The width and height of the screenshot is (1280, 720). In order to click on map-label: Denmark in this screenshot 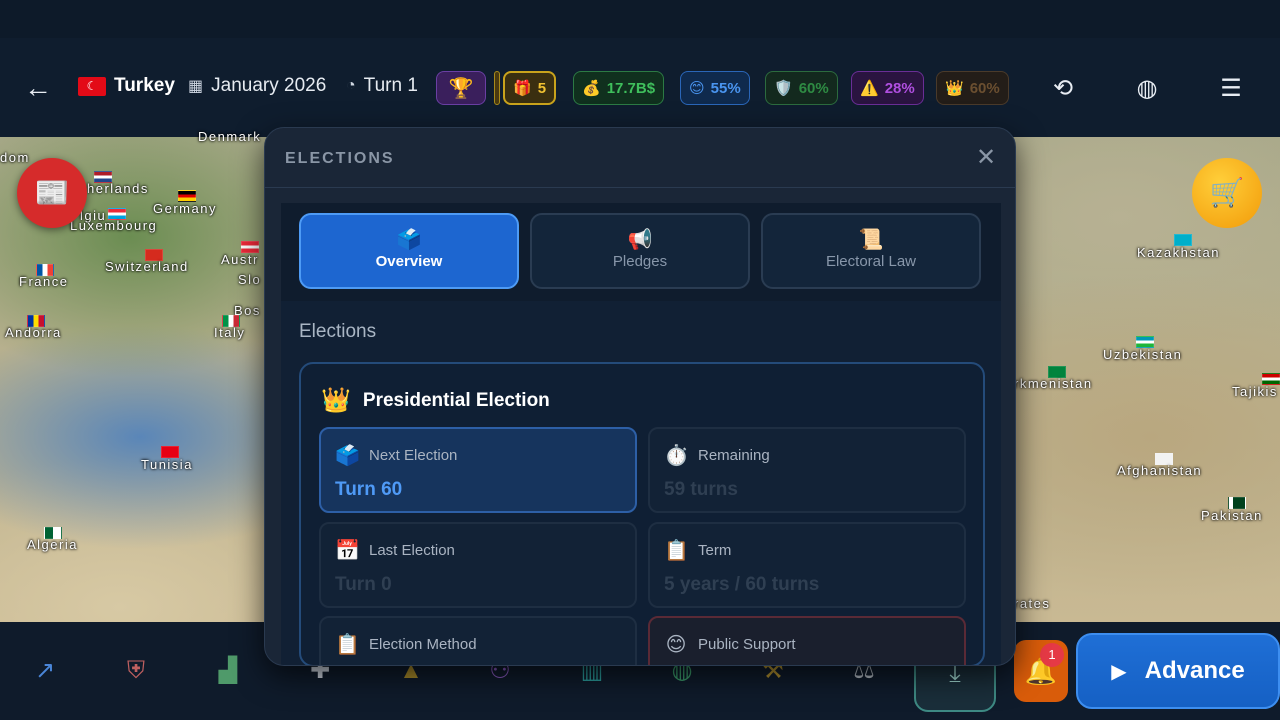, I will do `click(230, 136)`.